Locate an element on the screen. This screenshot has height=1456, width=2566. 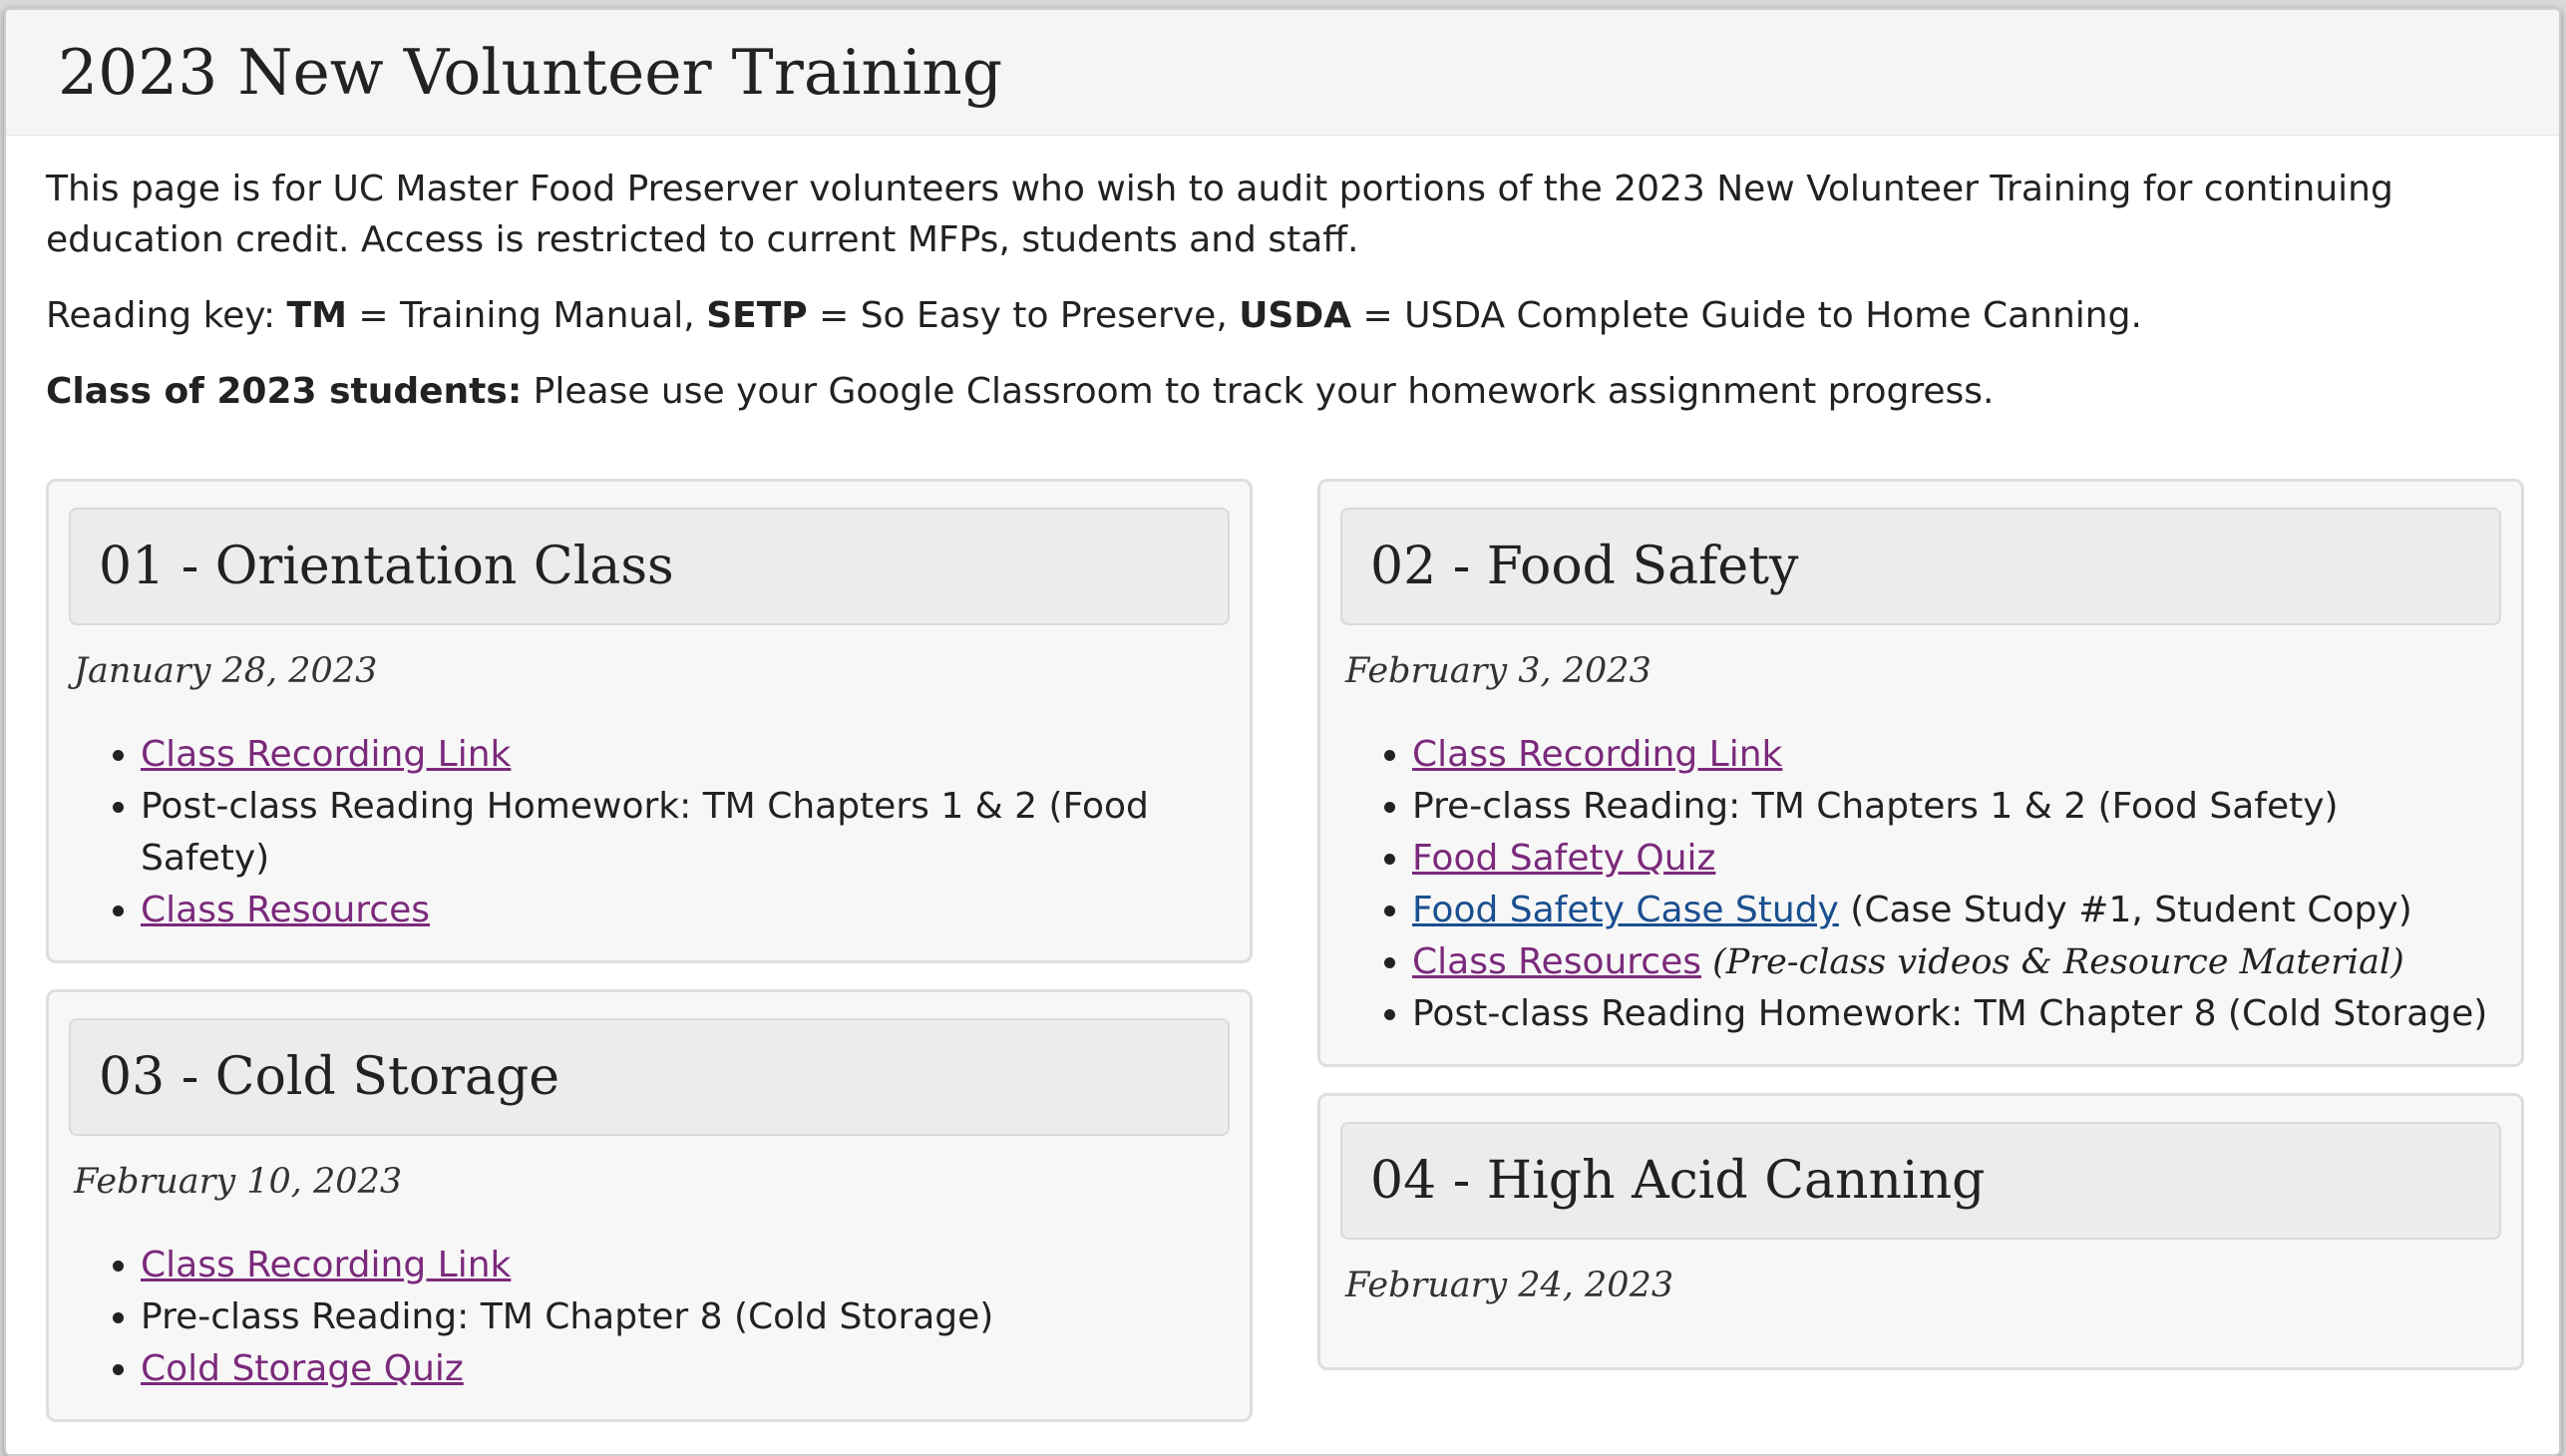
page-title: 2023 New Volunteer Training is located at coordinates (530, 72).